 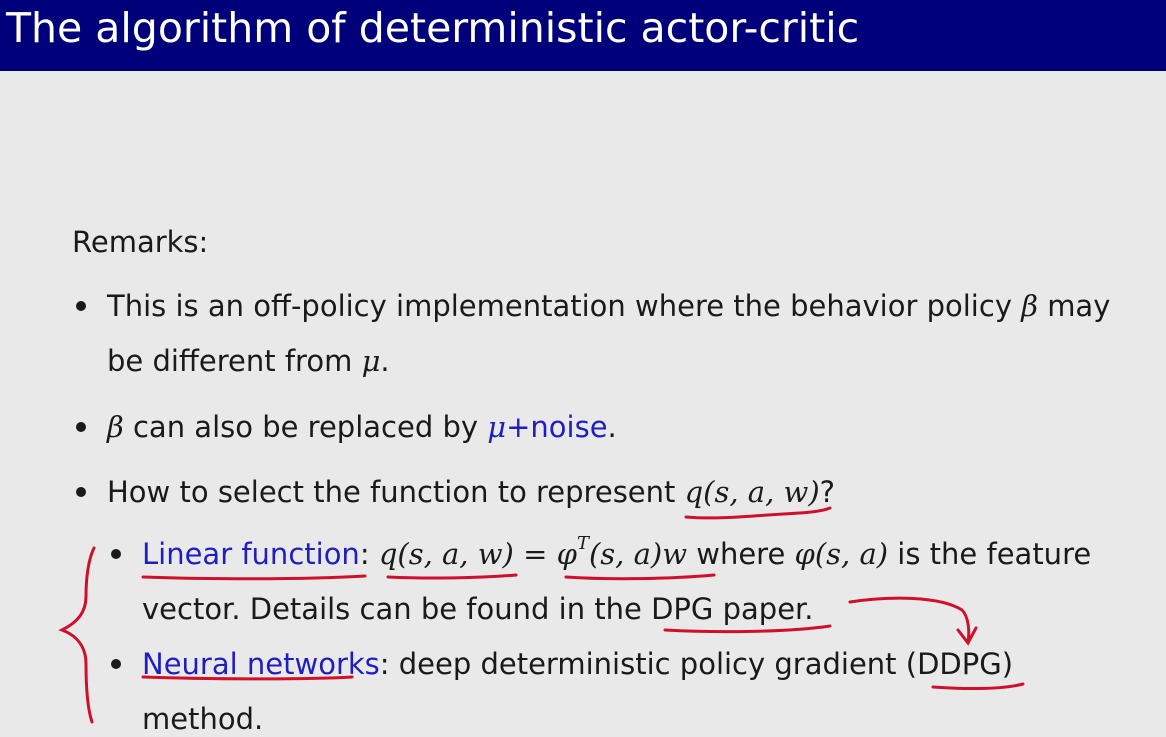 What do you see at coordinates (640, 577) in the screenshot?
I see `underline-phi-transpose` at bounding box center [640, 577].